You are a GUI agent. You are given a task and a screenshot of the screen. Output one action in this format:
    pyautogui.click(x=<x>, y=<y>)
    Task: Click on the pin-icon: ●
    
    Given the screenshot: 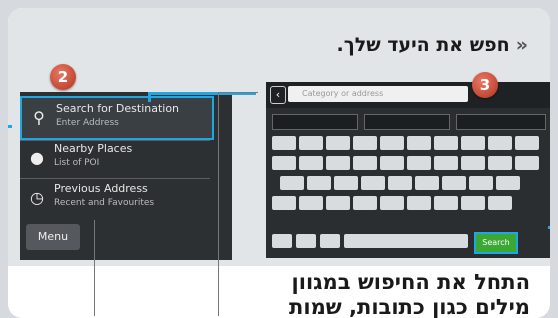 What is the action you would take?
    pyautogui.click(x=37, y=157)
    